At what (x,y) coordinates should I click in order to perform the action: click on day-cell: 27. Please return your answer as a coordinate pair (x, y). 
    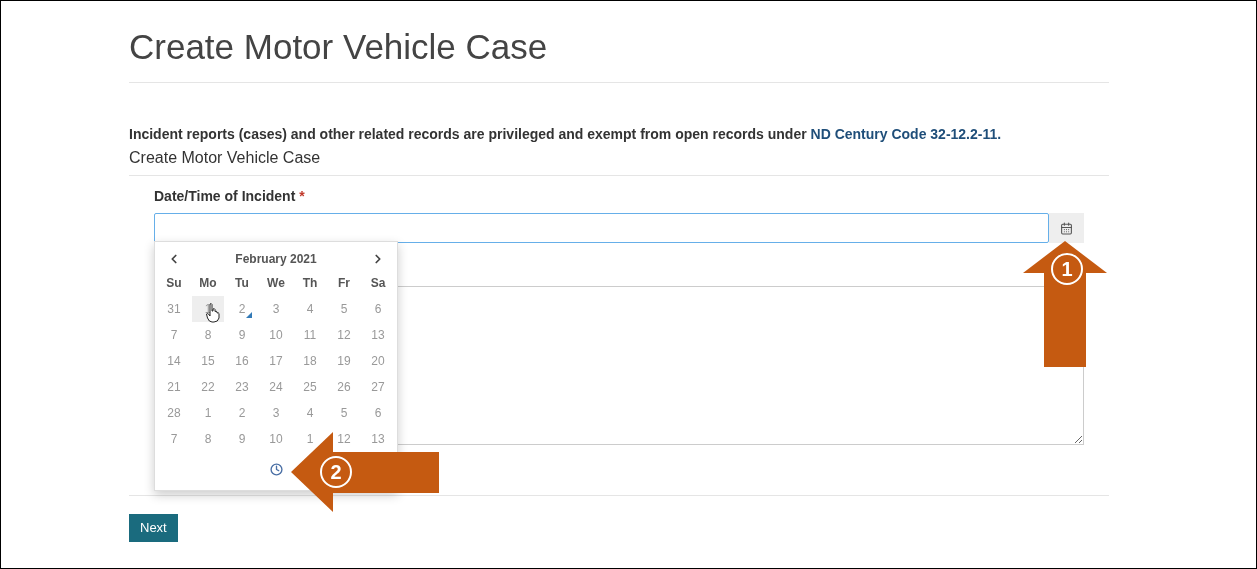
    Looking at the image, I should click on (378, 387).